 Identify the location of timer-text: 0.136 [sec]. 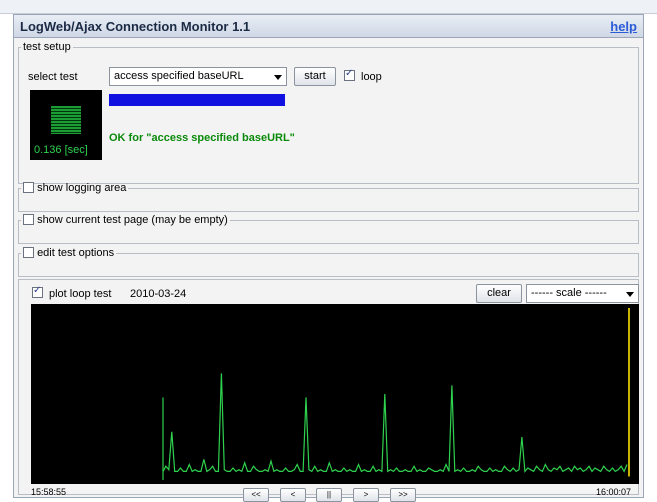
(61, 150).